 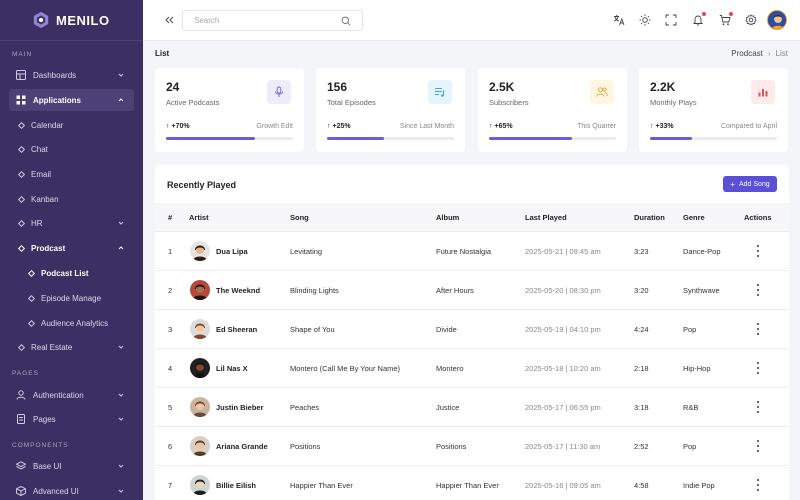 I want to click on sidebar-item-email: Email, so click(x=71, y=174).